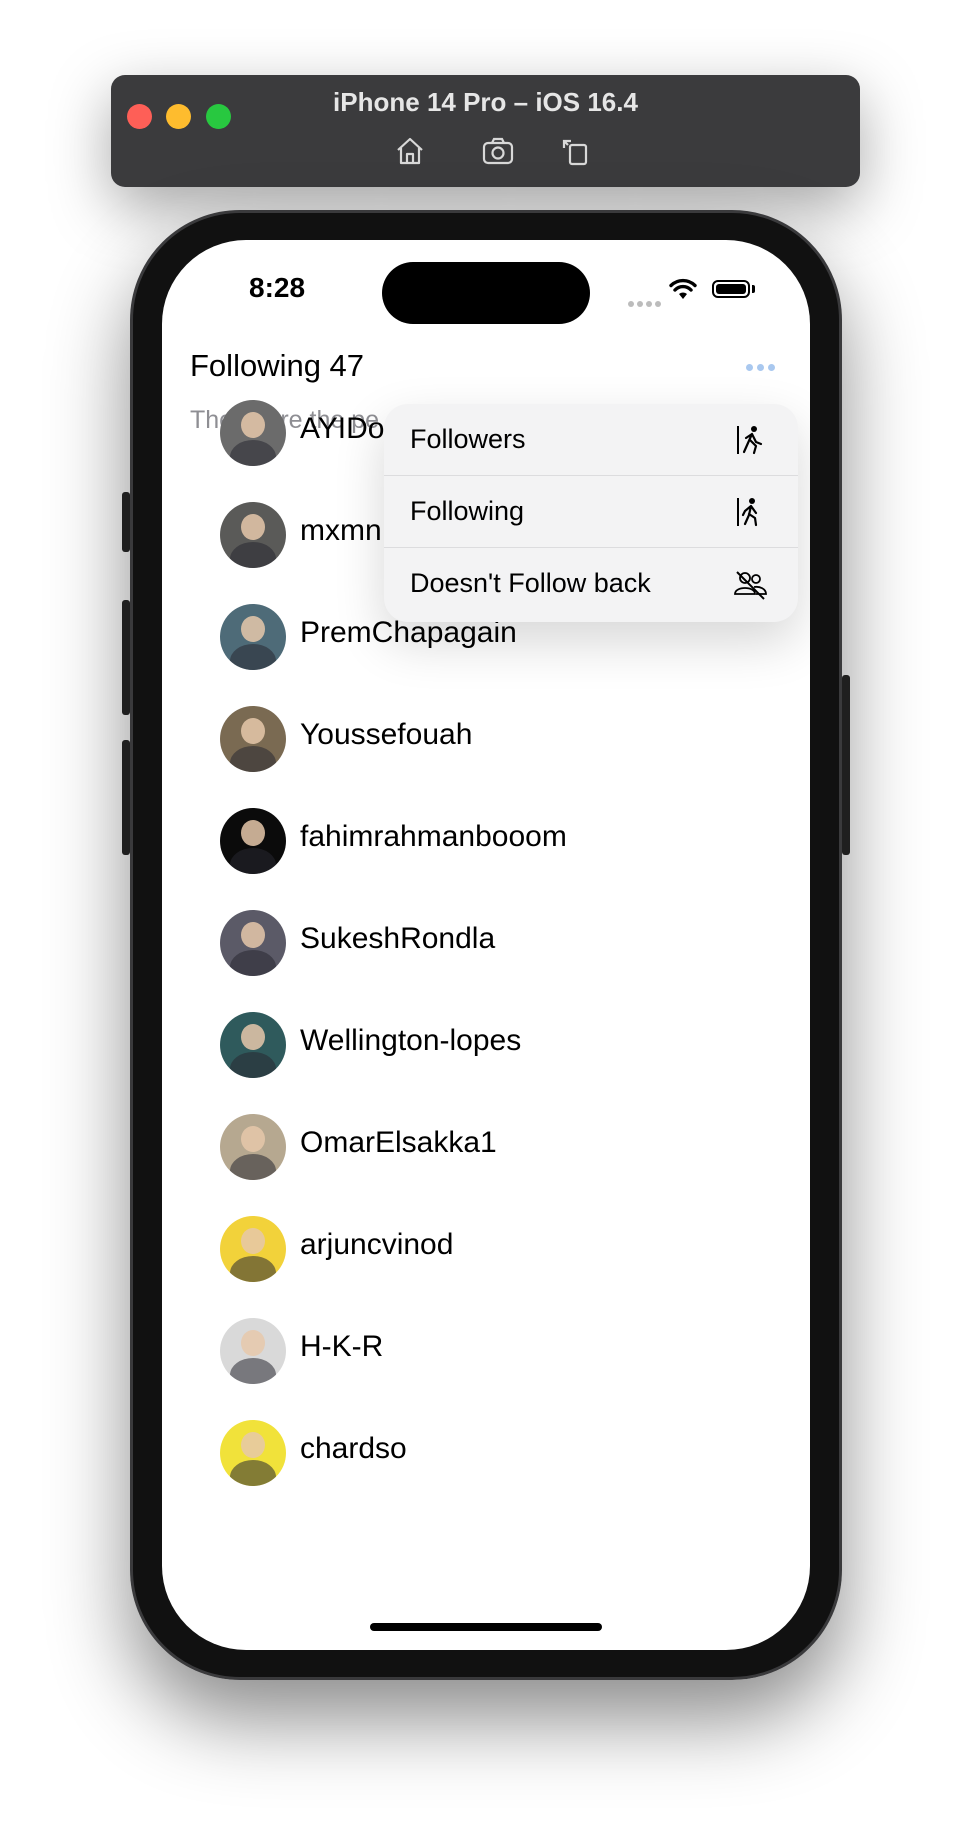 This screenshot has height=1830, width=972. Describe the element at coordinates (126, 797) in the screenshot. I see `volume-down-button` at that location.